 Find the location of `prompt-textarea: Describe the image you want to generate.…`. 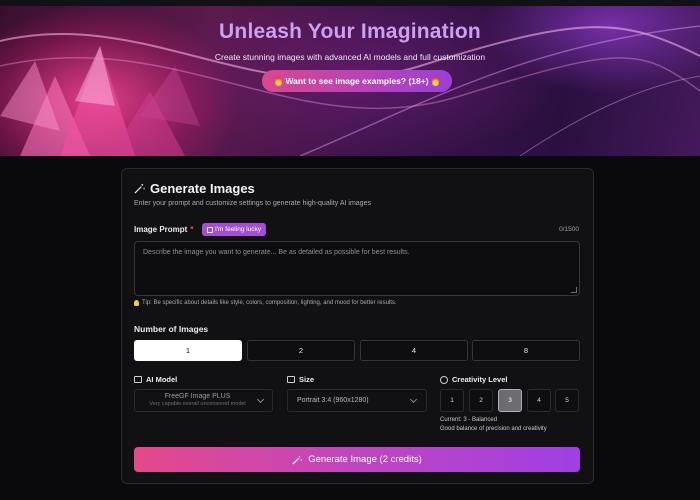

prompt-textarea: Describe the image you want to generate.… is located at coordinates (357, 268).